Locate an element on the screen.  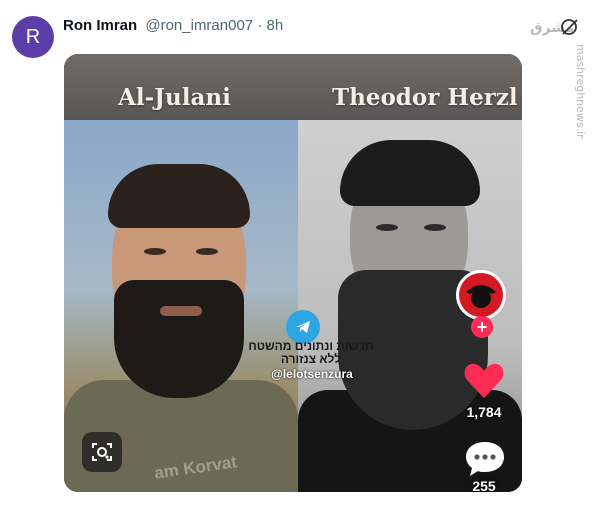
grok-icon is located at coordinates (569, 27).